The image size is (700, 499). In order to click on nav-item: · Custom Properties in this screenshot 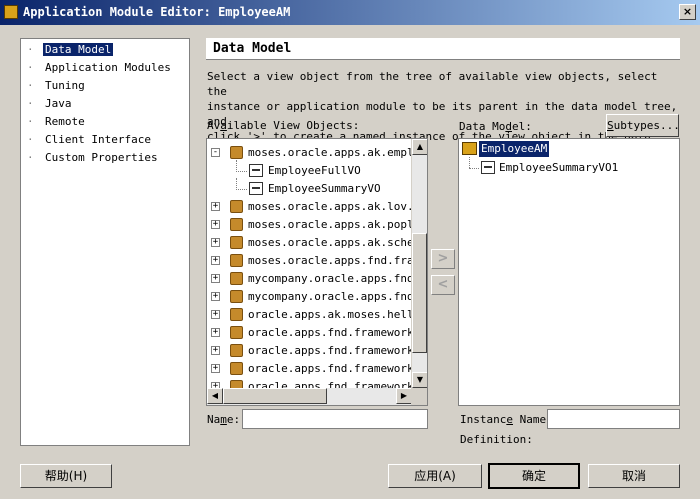, I will do `click(99, 158)`.